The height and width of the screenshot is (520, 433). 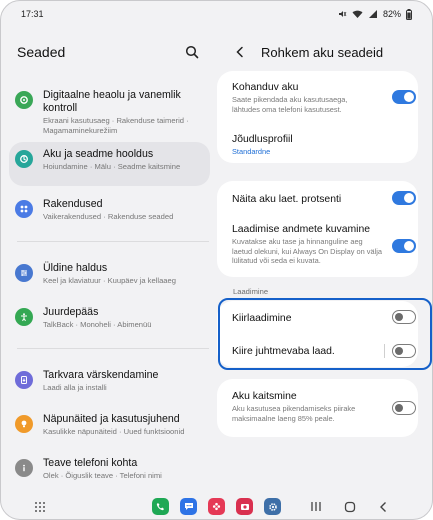 I want to click on menu-item-title: Rakendused, so click(x=73, y=204).